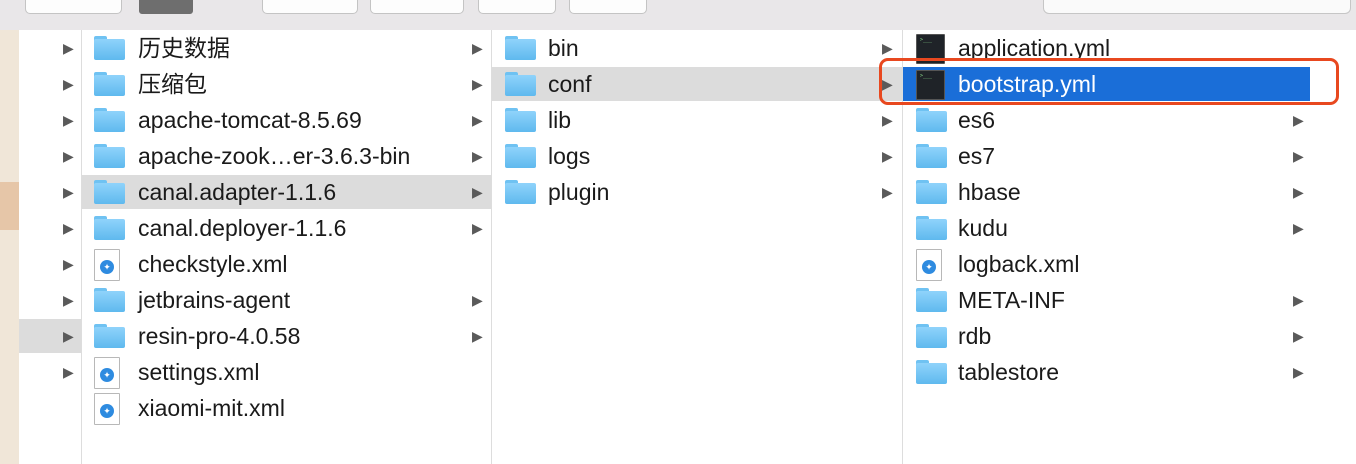 The height and width of the screenshot is (464, 1356). Describe the element at coordinates (1129, 156) in the screenshot. I see `file-row: es7 ▶` at that location.